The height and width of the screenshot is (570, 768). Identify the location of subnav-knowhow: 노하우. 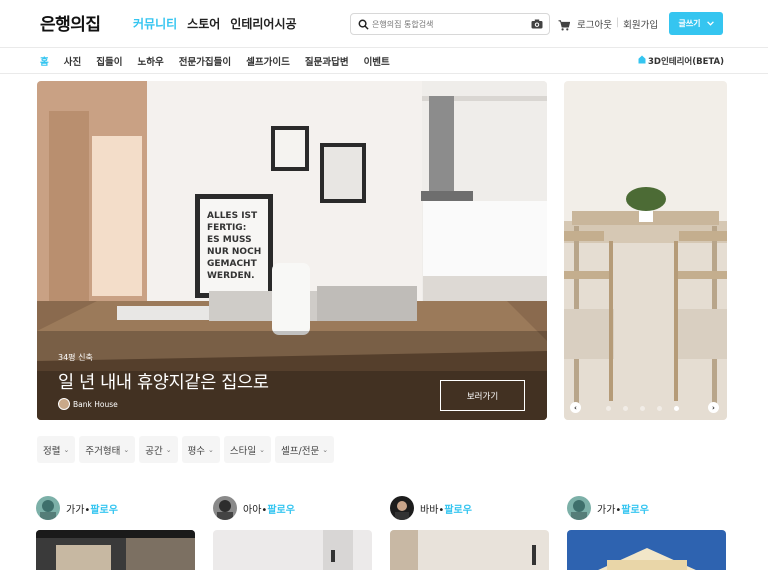
(150, 61).